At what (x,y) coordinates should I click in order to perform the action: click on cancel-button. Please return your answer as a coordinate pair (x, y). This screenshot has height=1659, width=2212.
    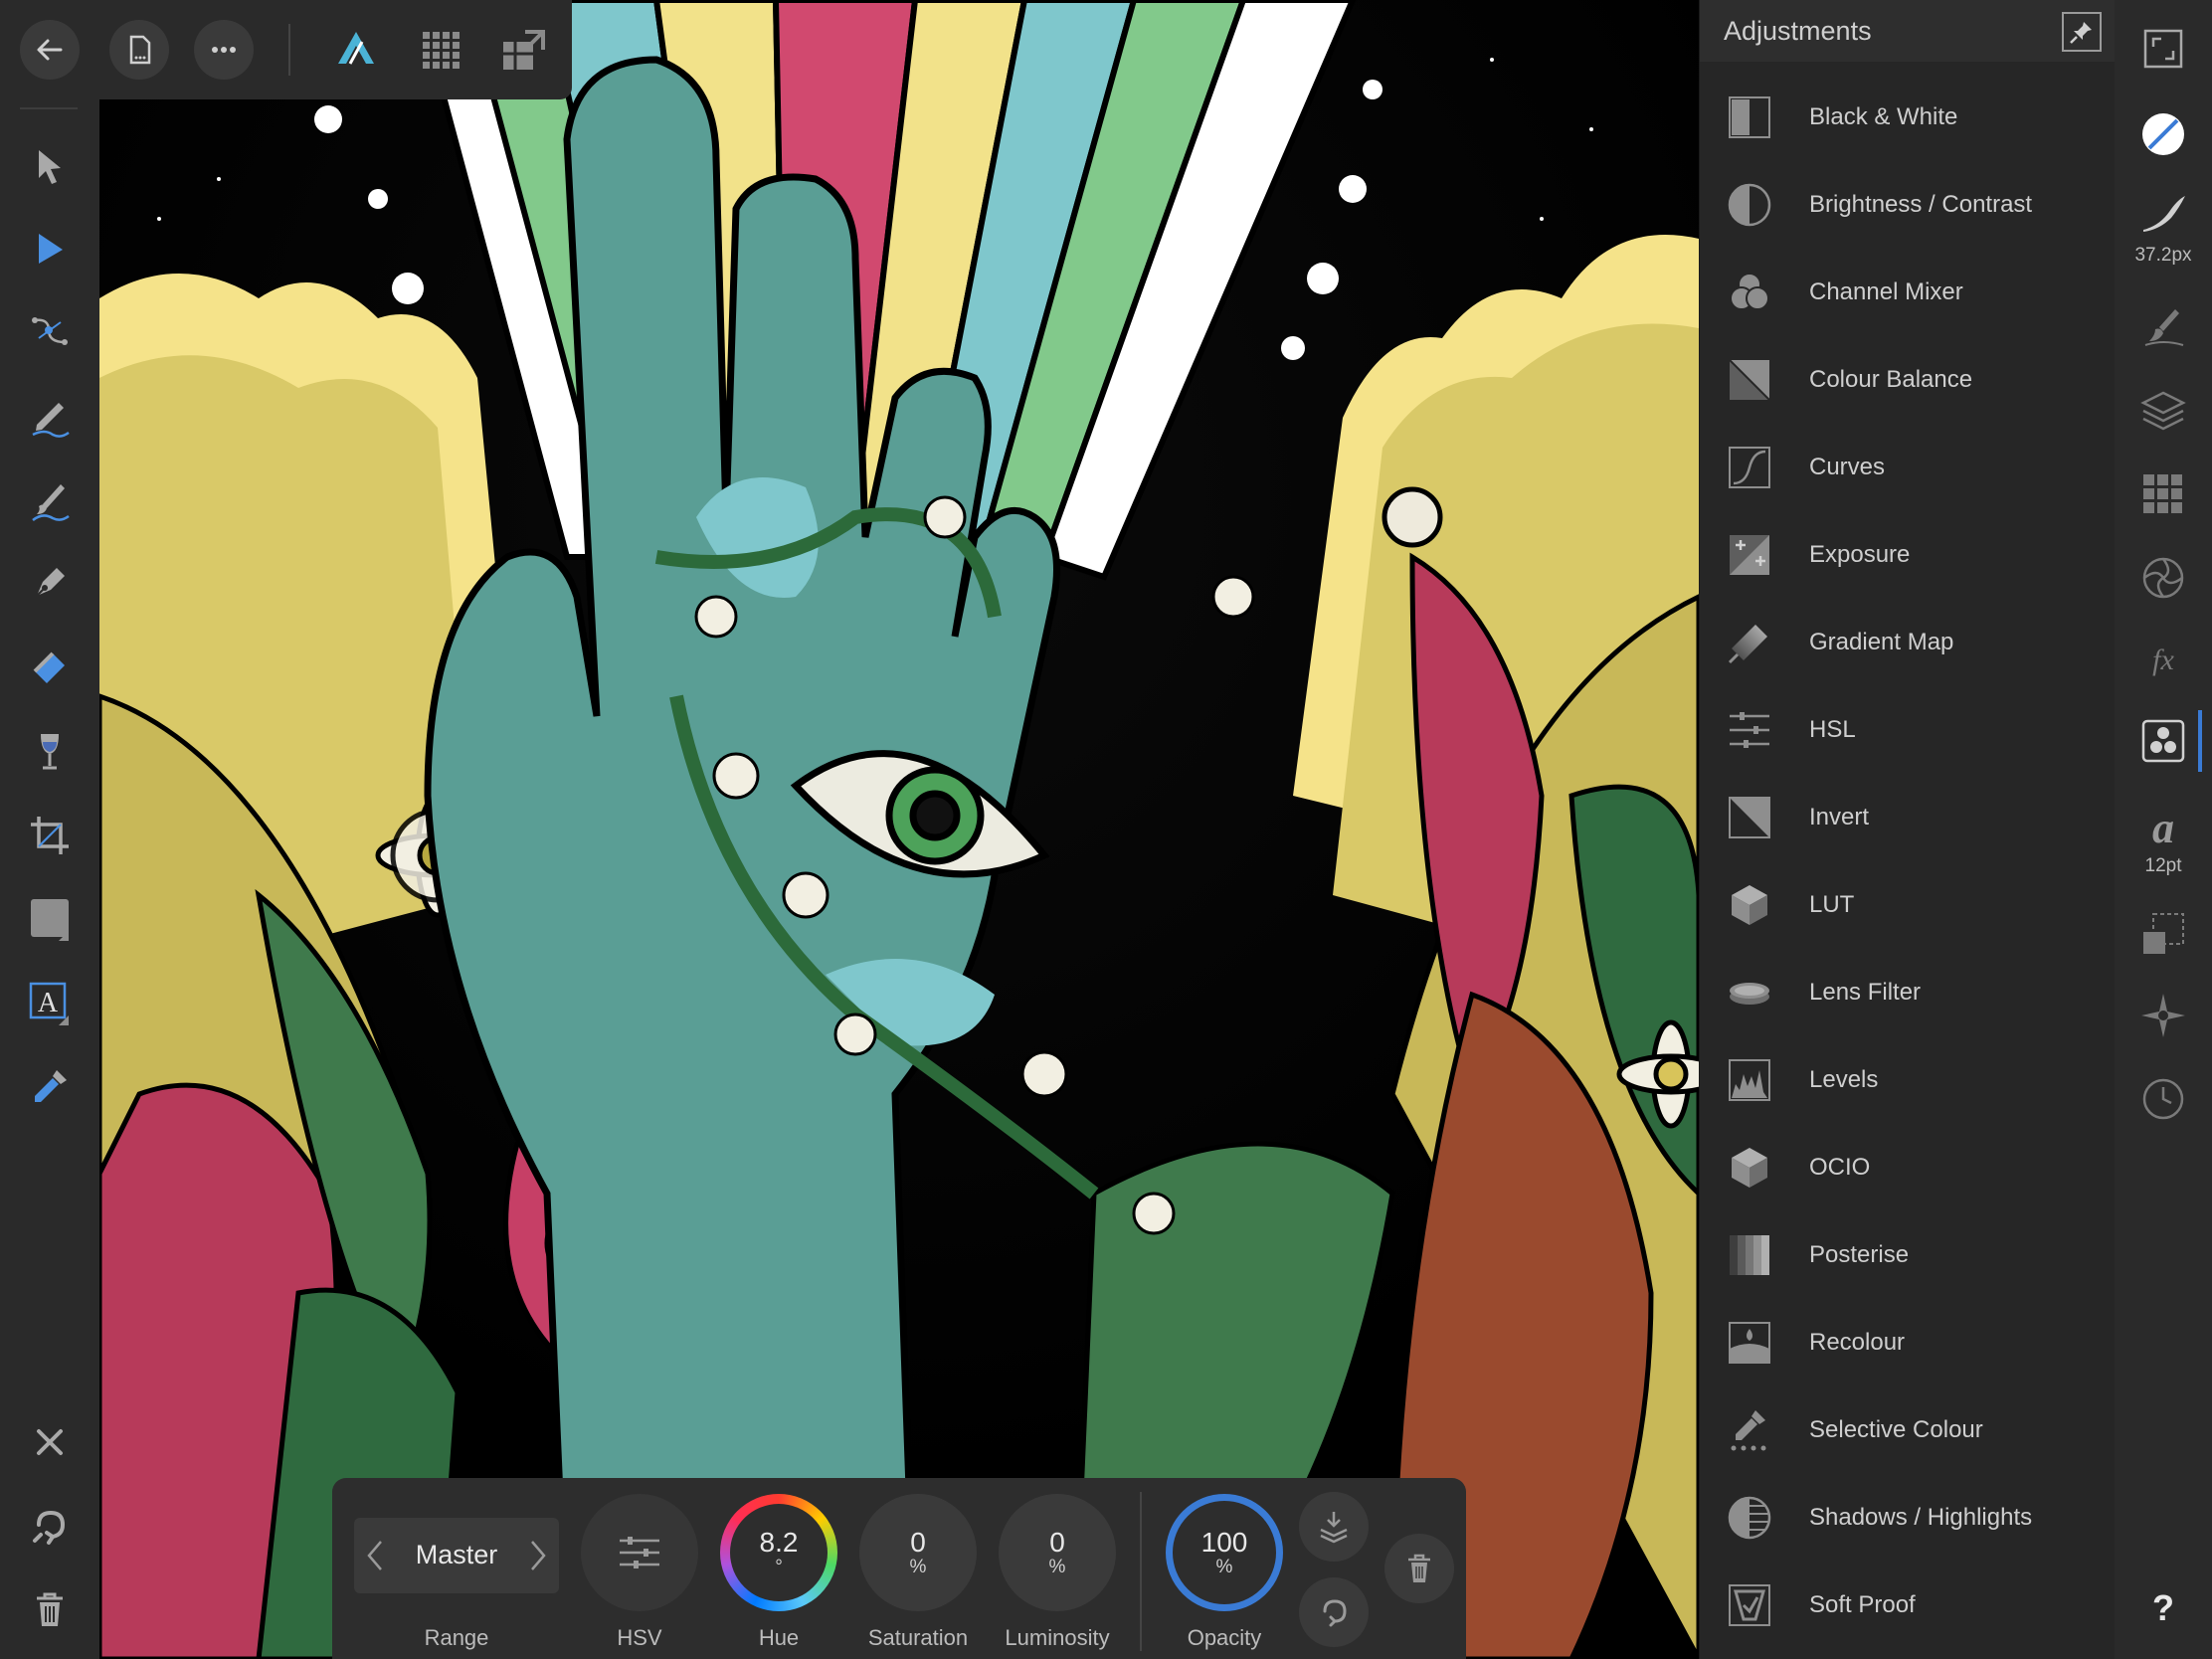
    Looking at the image, I should click on (50, 1442).